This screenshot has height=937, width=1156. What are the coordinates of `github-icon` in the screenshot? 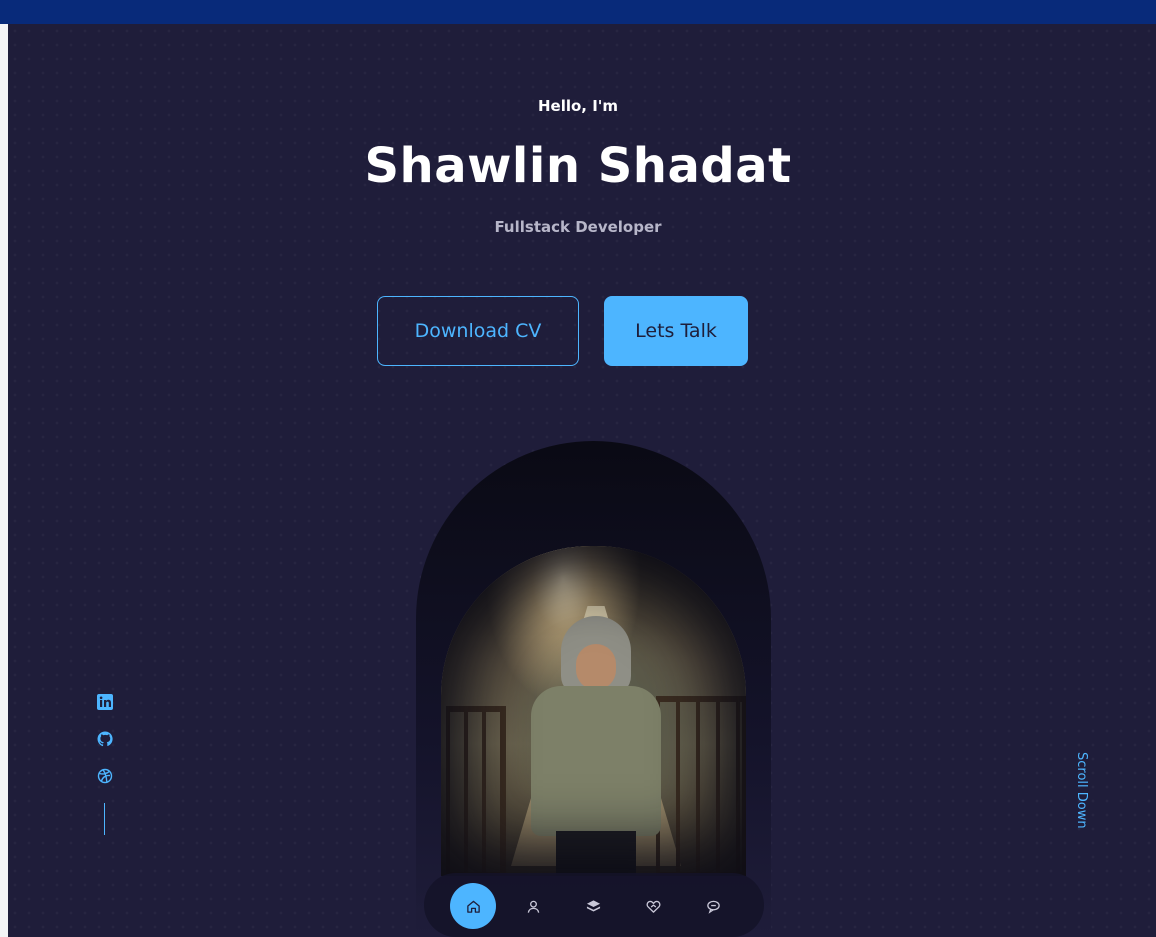 It's located at (105, 739).